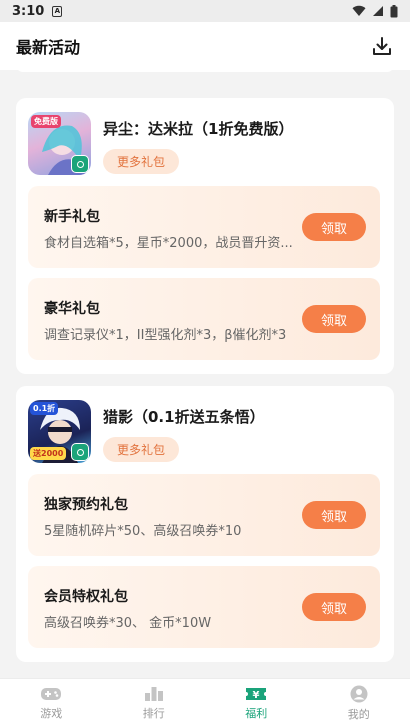 This screenshot has width=410, height=728. Describe the element at coordinates (28, 11) in the screenshot. I see `status-time: 3:10` at that location.